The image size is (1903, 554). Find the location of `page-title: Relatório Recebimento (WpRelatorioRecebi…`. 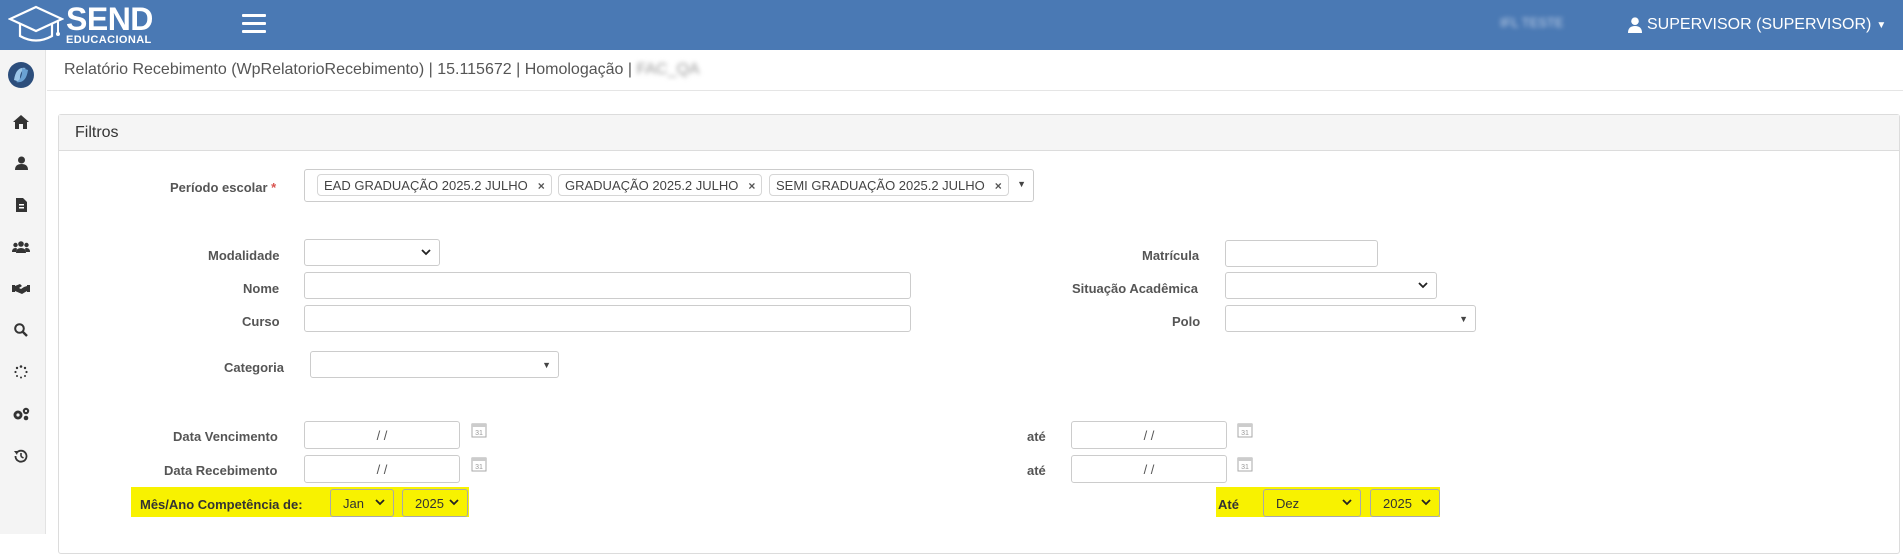

page-title: Relatório Recebimento (WpRelatorioRecebi… is located at coordinates (382, 70).